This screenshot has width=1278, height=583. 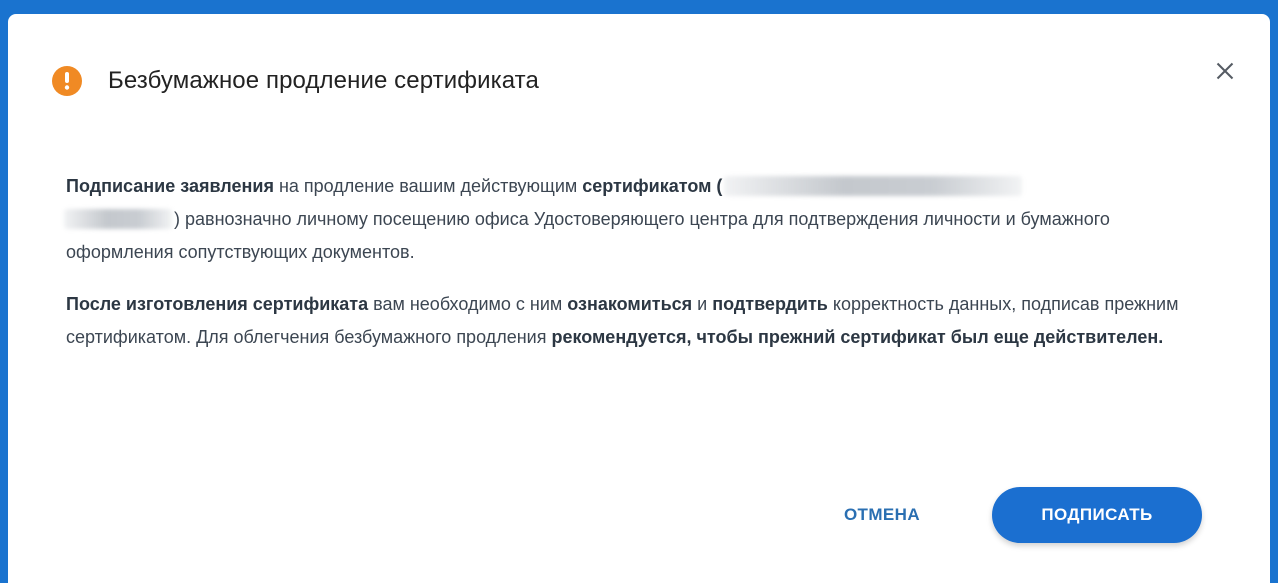 What do you see at coordinates (1097, 515) in the screenshot?
I see `sign-button: ПОДПИСАТЬ` at bounding box center [1097, 515].